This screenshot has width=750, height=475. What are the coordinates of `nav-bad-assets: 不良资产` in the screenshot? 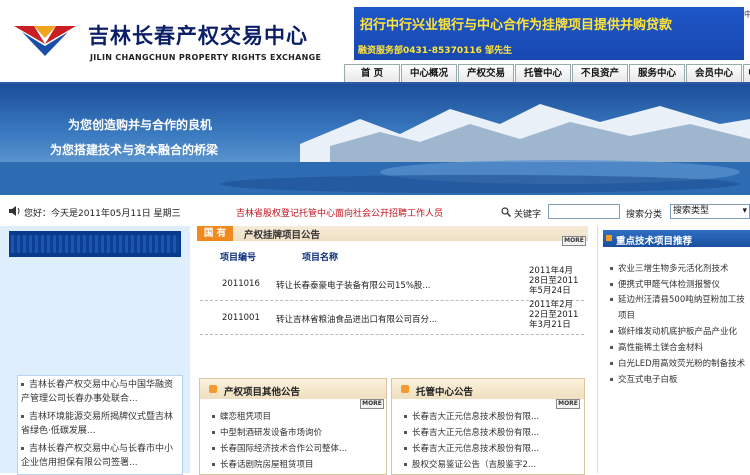 It's located at (600, 74).